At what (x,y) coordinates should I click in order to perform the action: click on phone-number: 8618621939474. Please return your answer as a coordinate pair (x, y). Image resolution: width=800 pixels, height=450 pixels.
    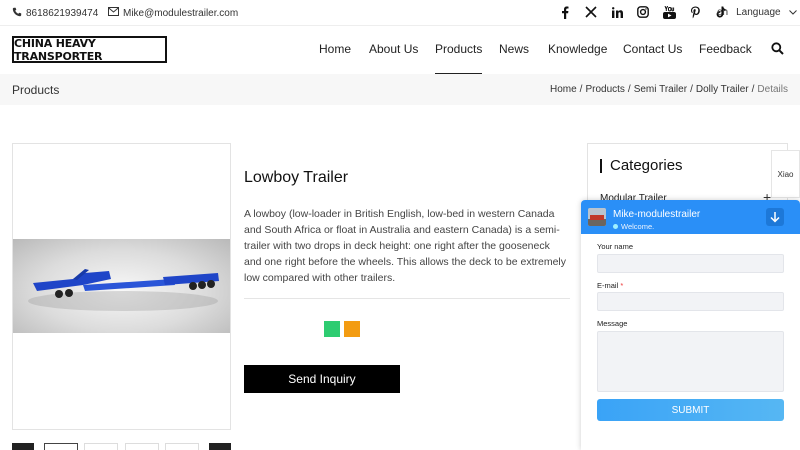
    Looking at the image, I should click on (62, 13).